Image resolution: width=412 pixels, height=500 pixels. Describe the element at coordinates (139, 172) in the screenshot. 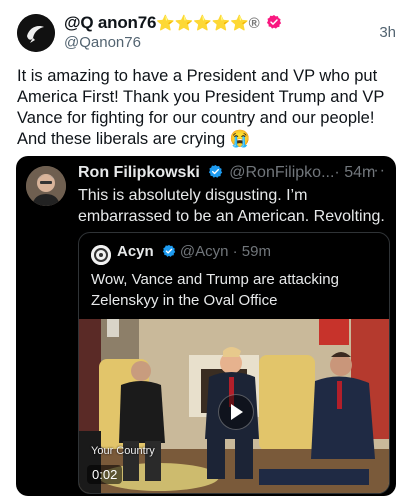

I see `quoted-author-name-text: Ron Filipkowski` at that location.